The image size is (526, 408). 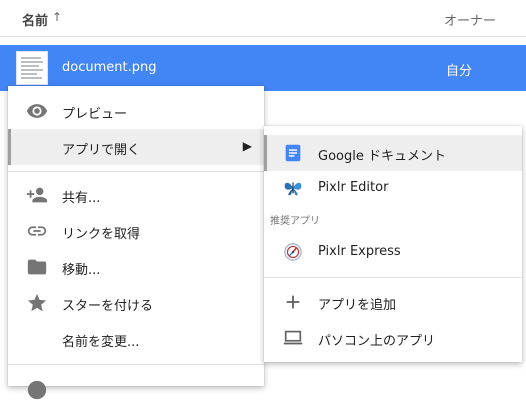 What do you see at coordinates (470, 19) in the screenshot?
I see `owner-column-header: オーナー` at bounding box center [470, 19].